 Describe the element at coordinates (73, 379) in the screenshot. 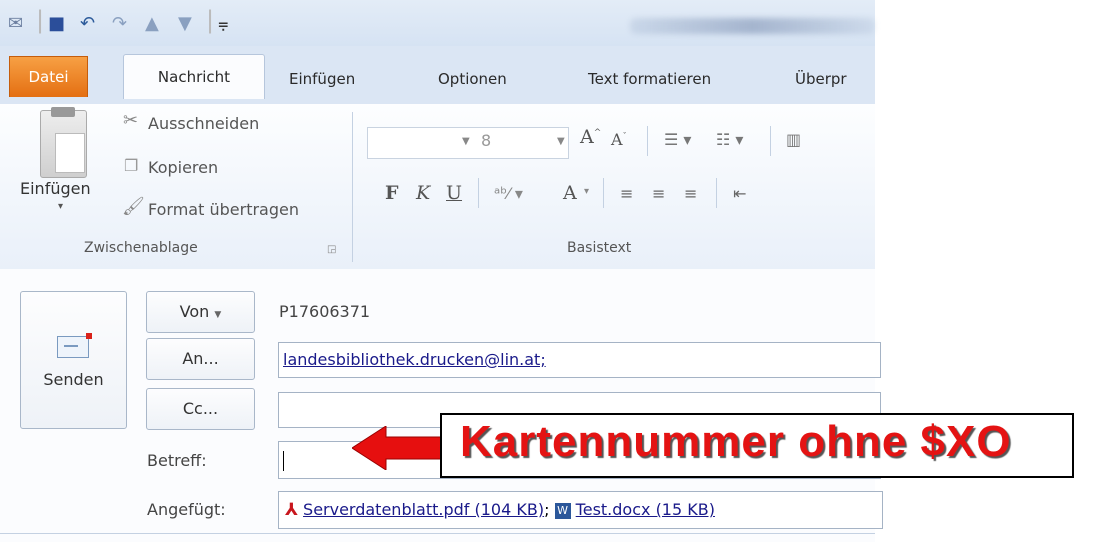

I see `send-label: Senden` at that location.